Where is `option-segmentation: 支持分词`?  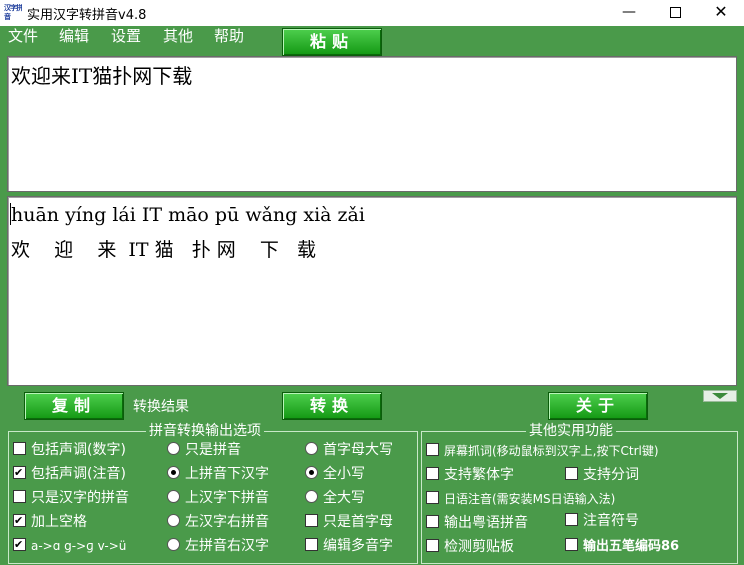 option-segmentation: 支持分词 is located at coordinates (602, 475).